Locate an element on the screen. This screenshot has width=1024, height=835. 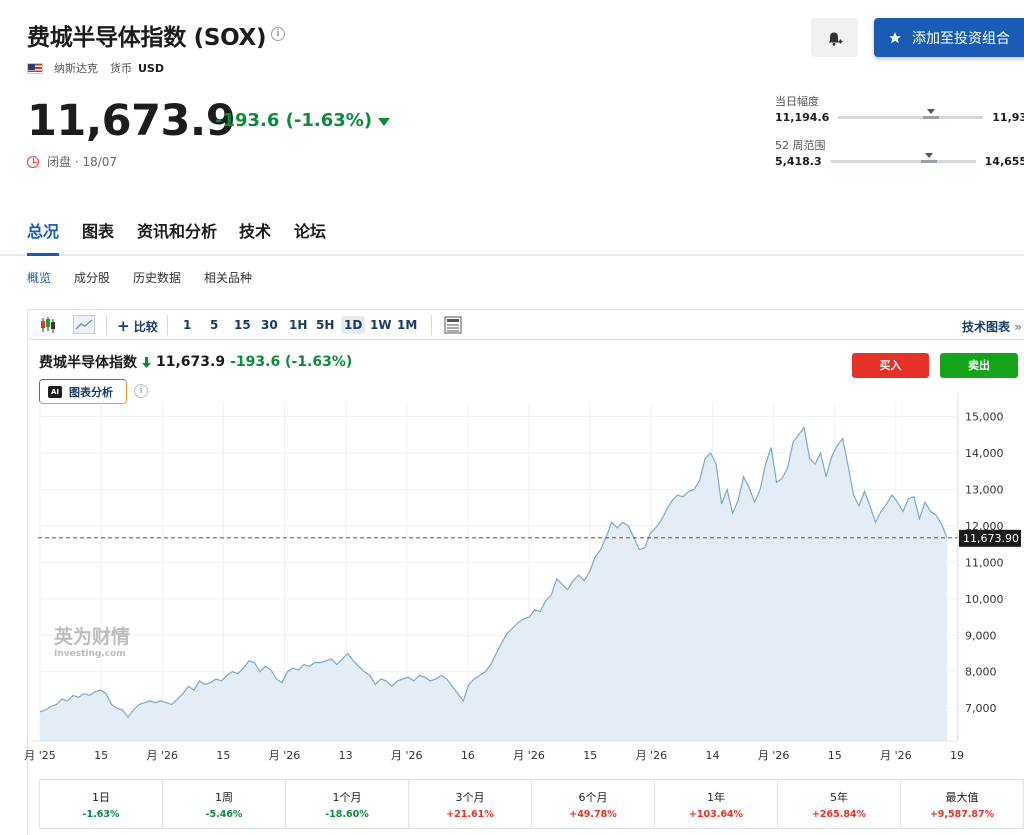
y-tick-label: 15,000 is located at coordinates (984, 417).